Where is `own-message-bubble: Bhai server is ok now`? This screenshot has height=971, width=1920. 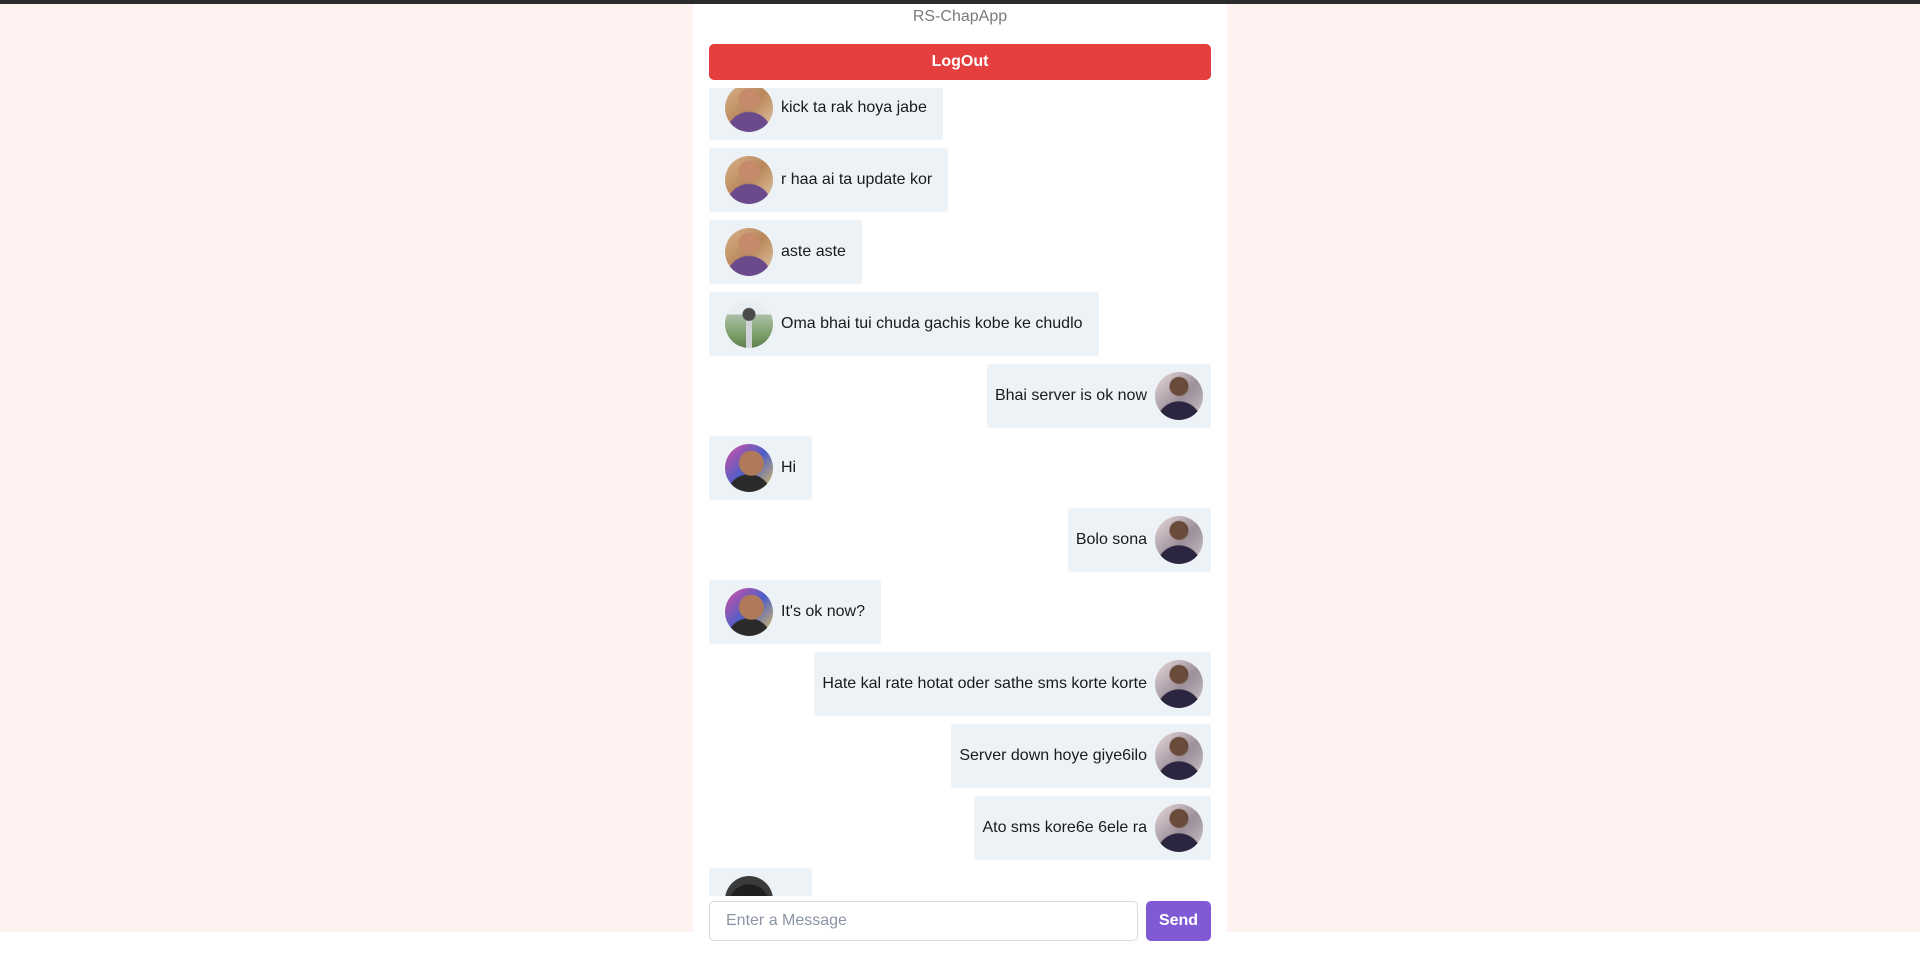
own-message-bubble: Bhai server is ok now is located at coordinates (1098, 396).